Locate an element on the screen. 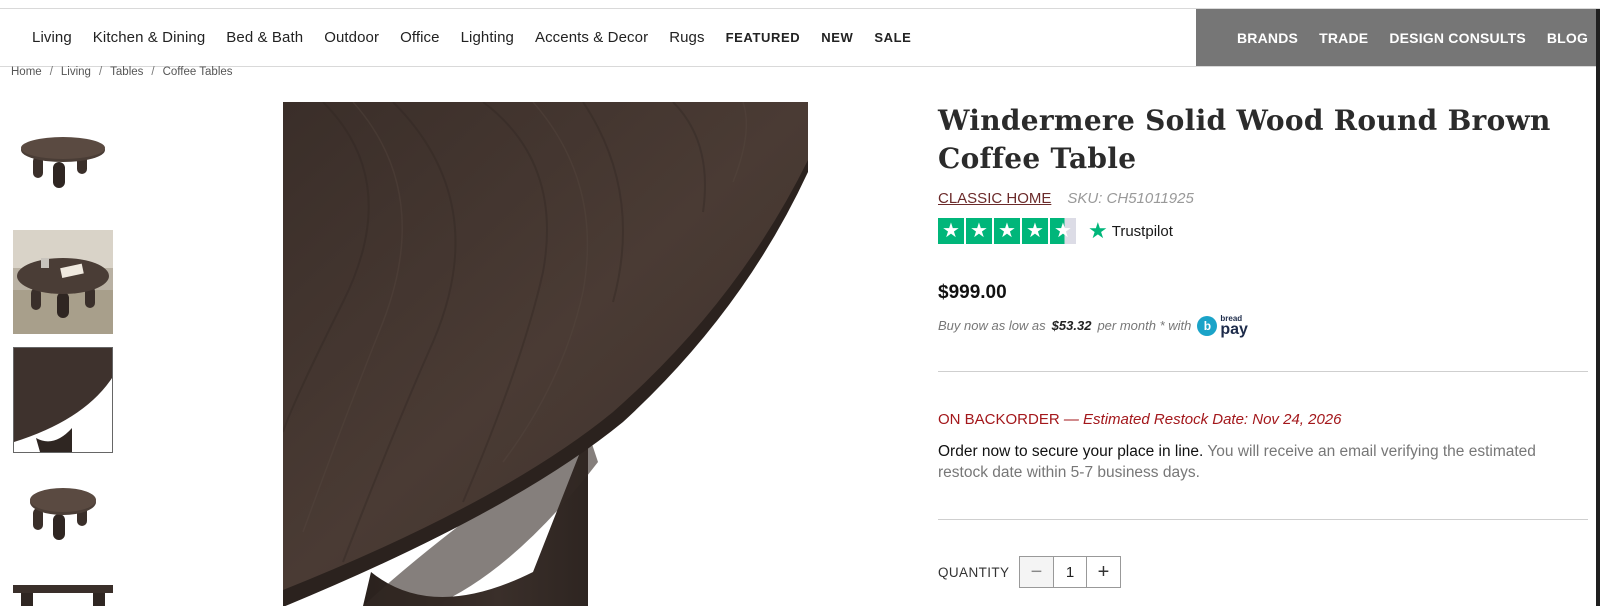 This screenshot has height=606, width=1600. order-note-strong: Order now to secure your place in line. is located at coordinates (1071, 451).